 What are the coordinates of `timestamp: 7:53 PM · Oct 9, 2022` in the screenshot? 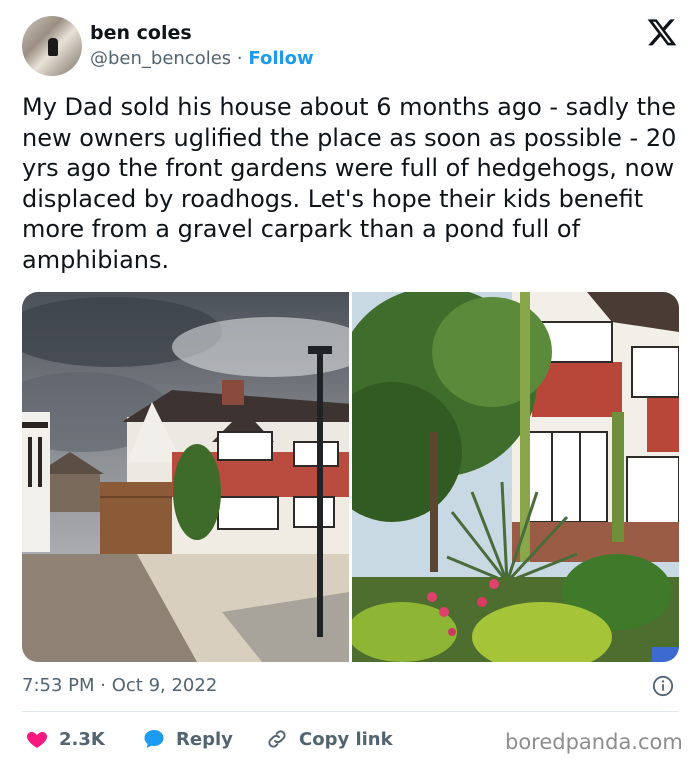 It's located at (119, 685).